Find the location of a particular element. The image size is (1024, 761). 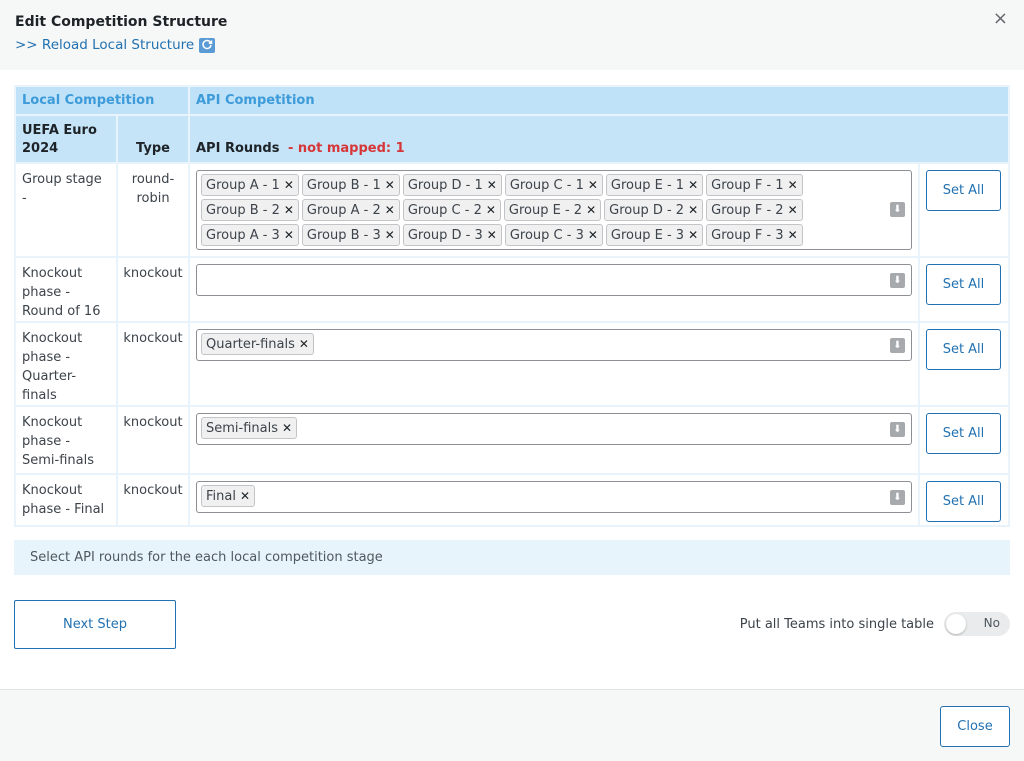

toggle-knob is located at coordinates (956, 624).